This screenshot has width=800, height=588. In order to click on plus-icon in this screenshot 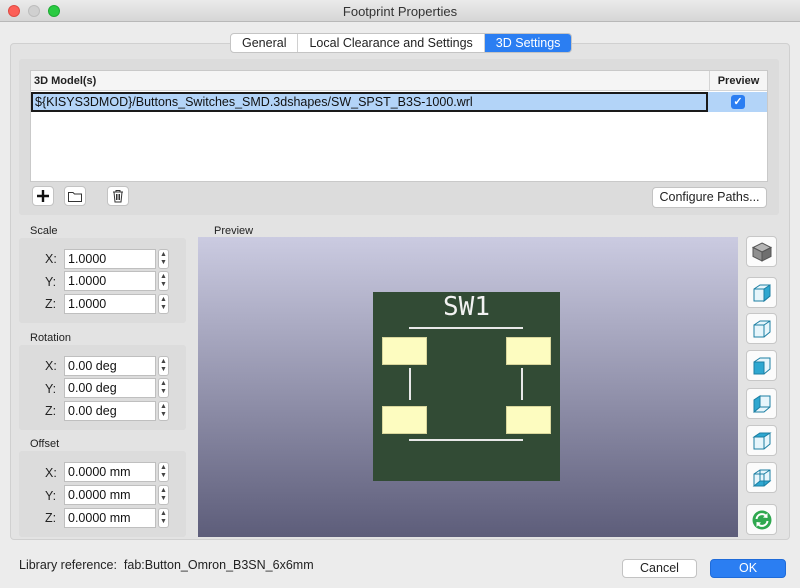, I will do `click(43, 196)`.